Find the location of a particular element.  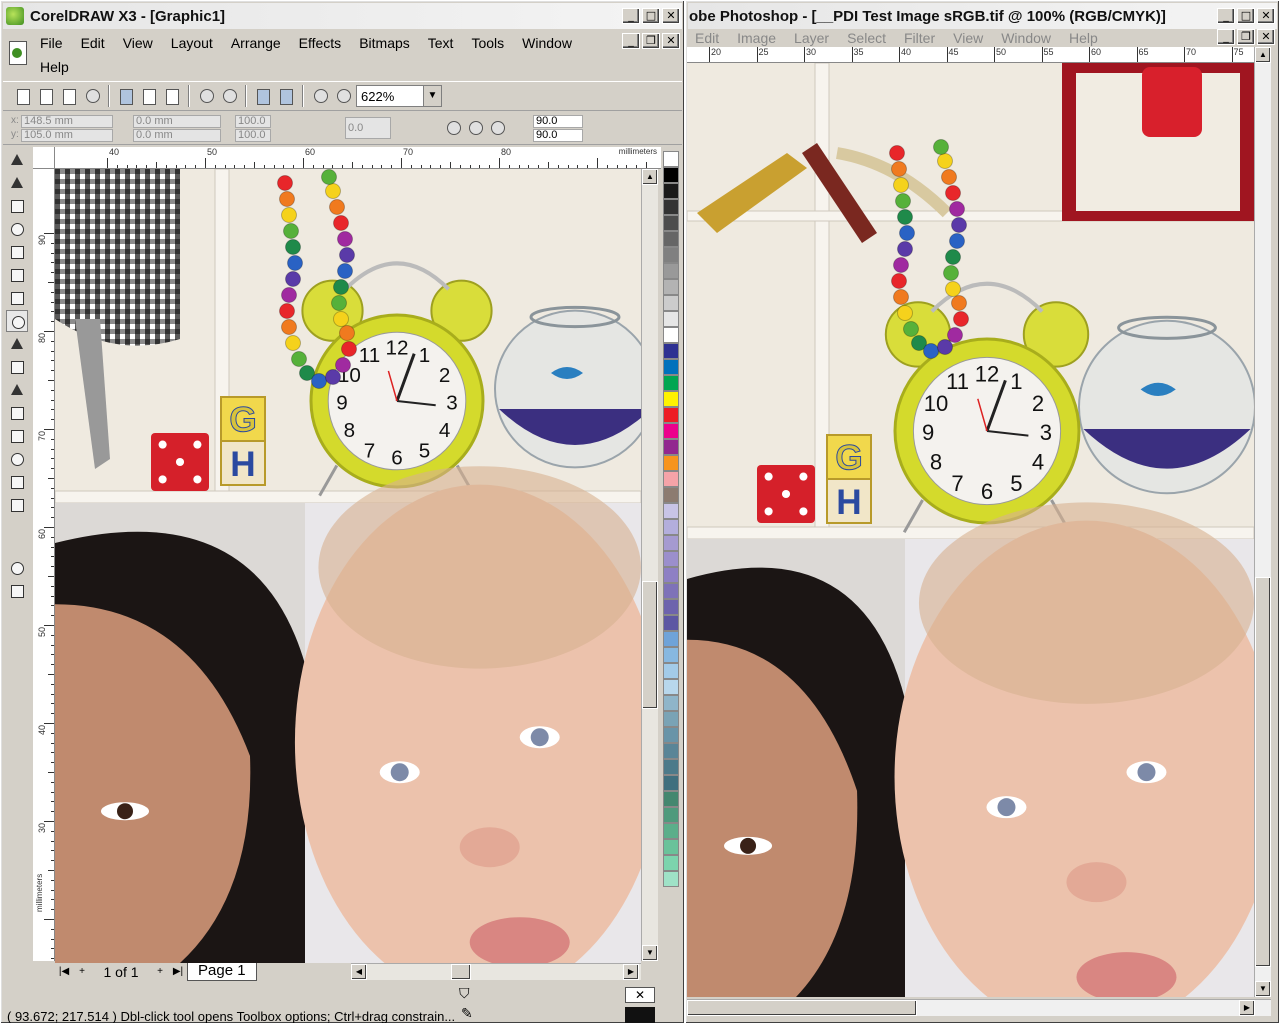

outline-color-swatch is located at coordinates (640, 1015).